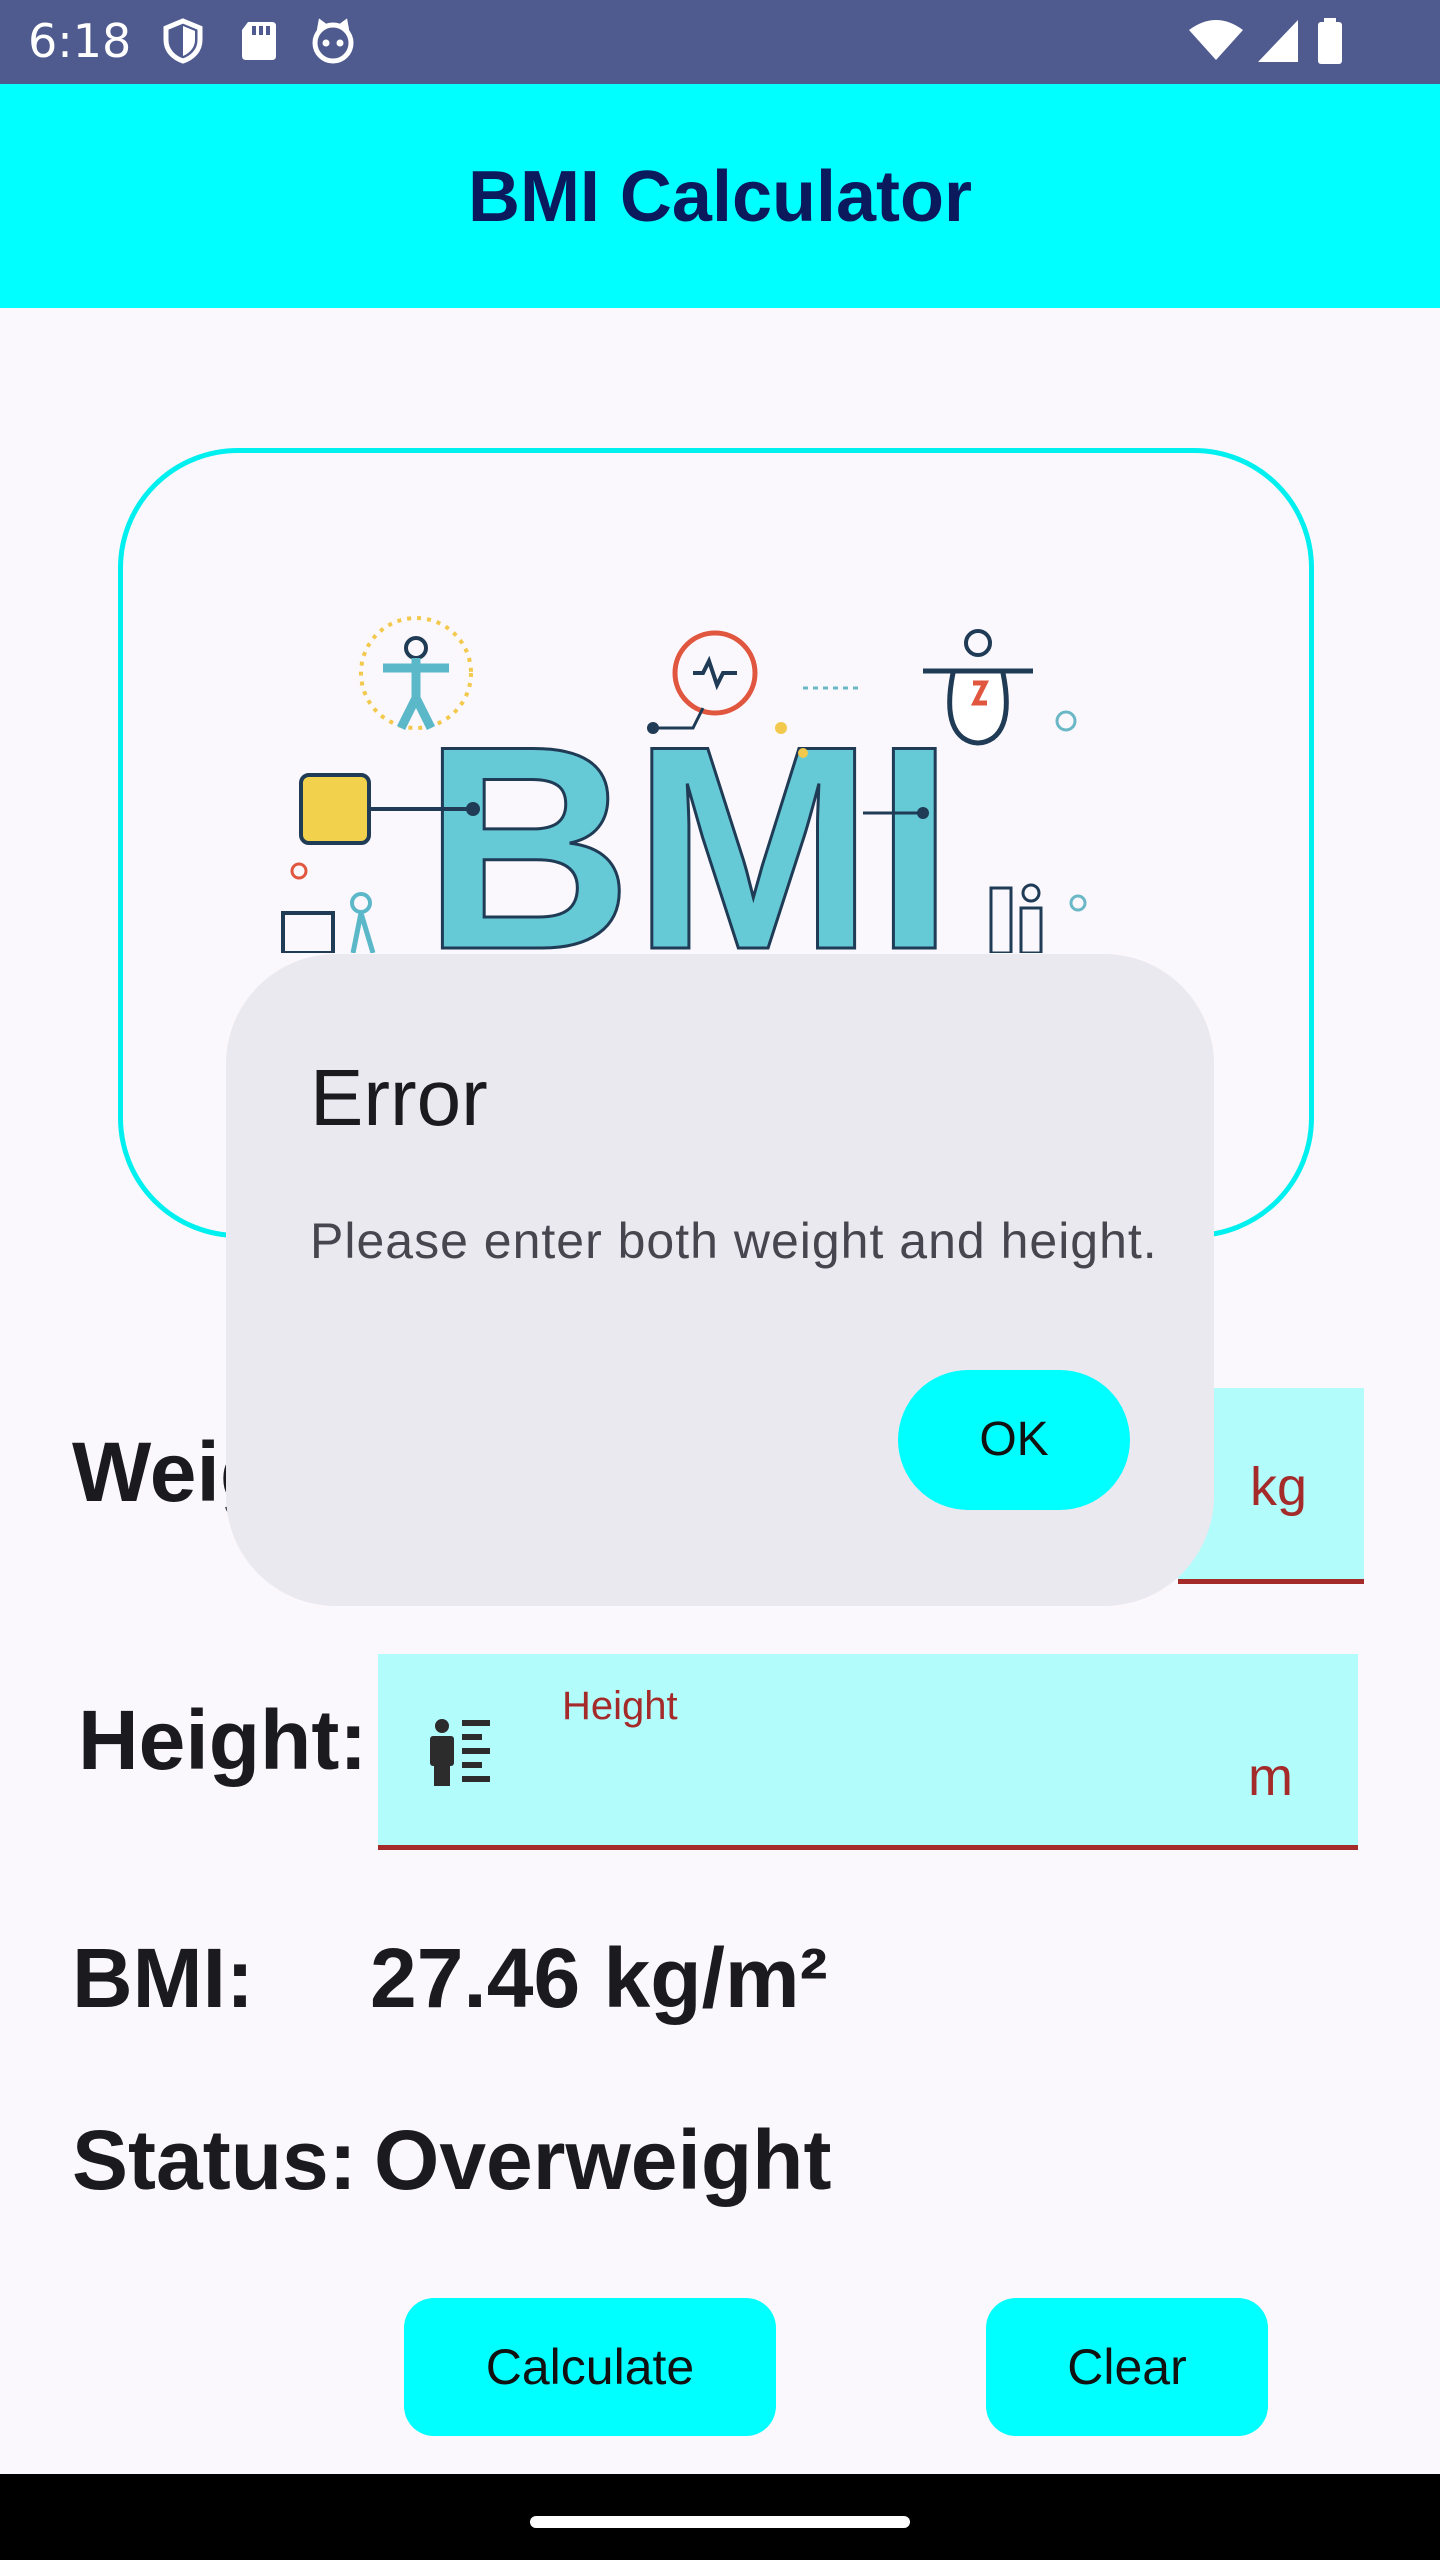  Describe the element at coordinates (1014, 1440) in the screenshot. I see `ok-button: OK` at that location.